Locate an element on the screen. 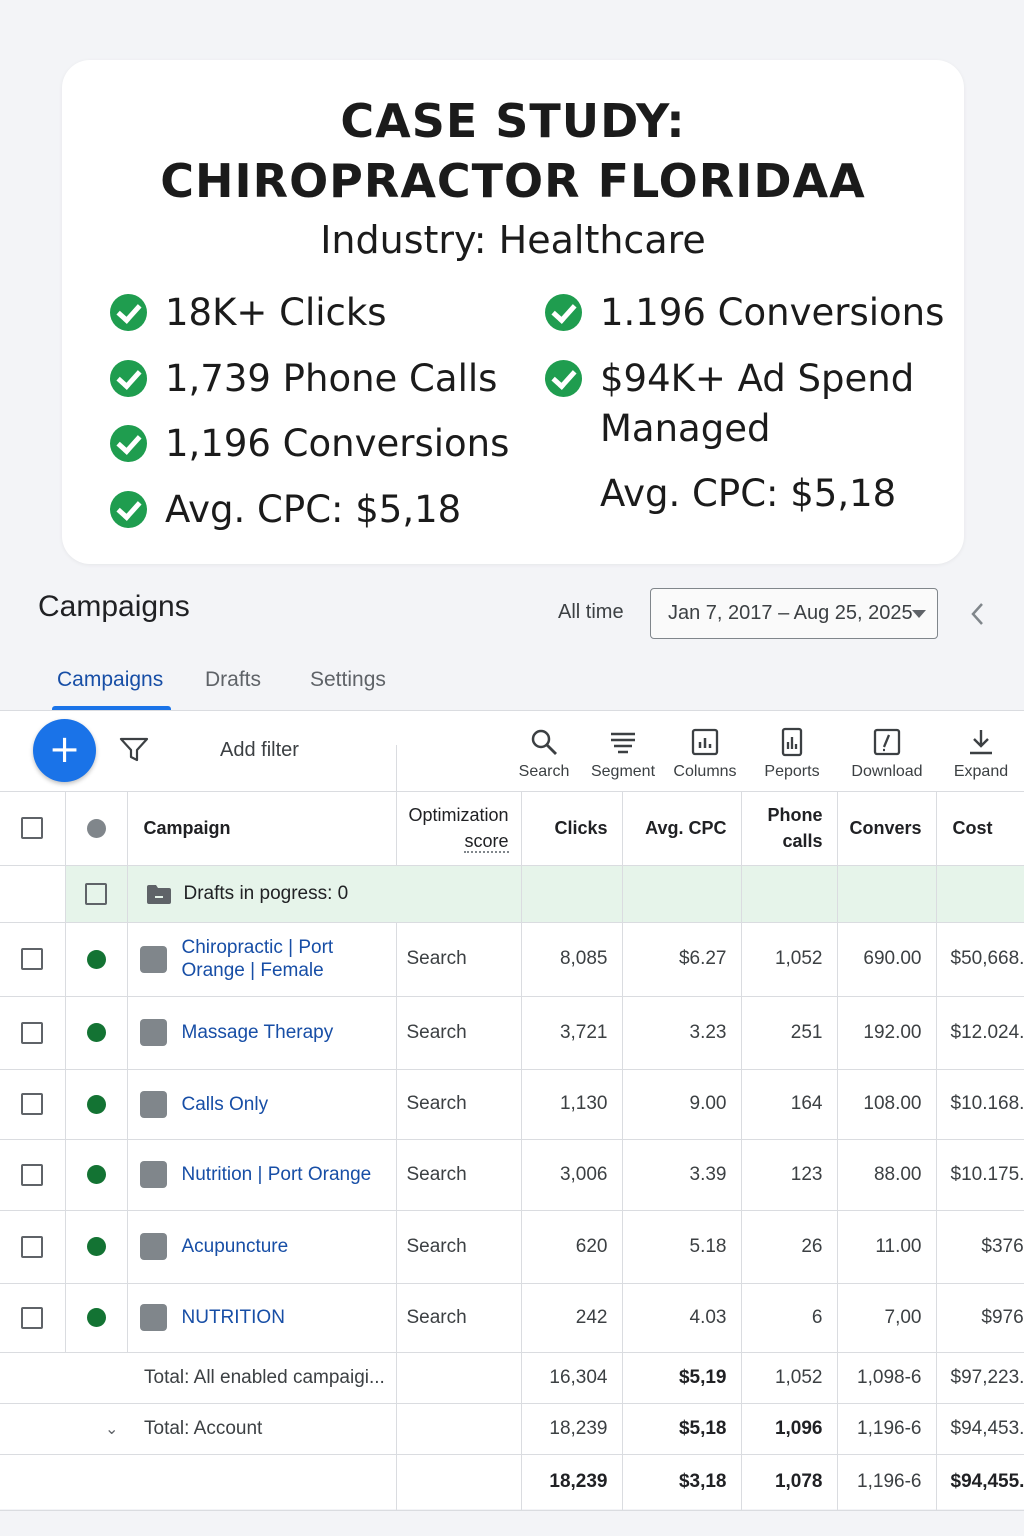  drafts-checkbox is located at coordinates (96, 893).